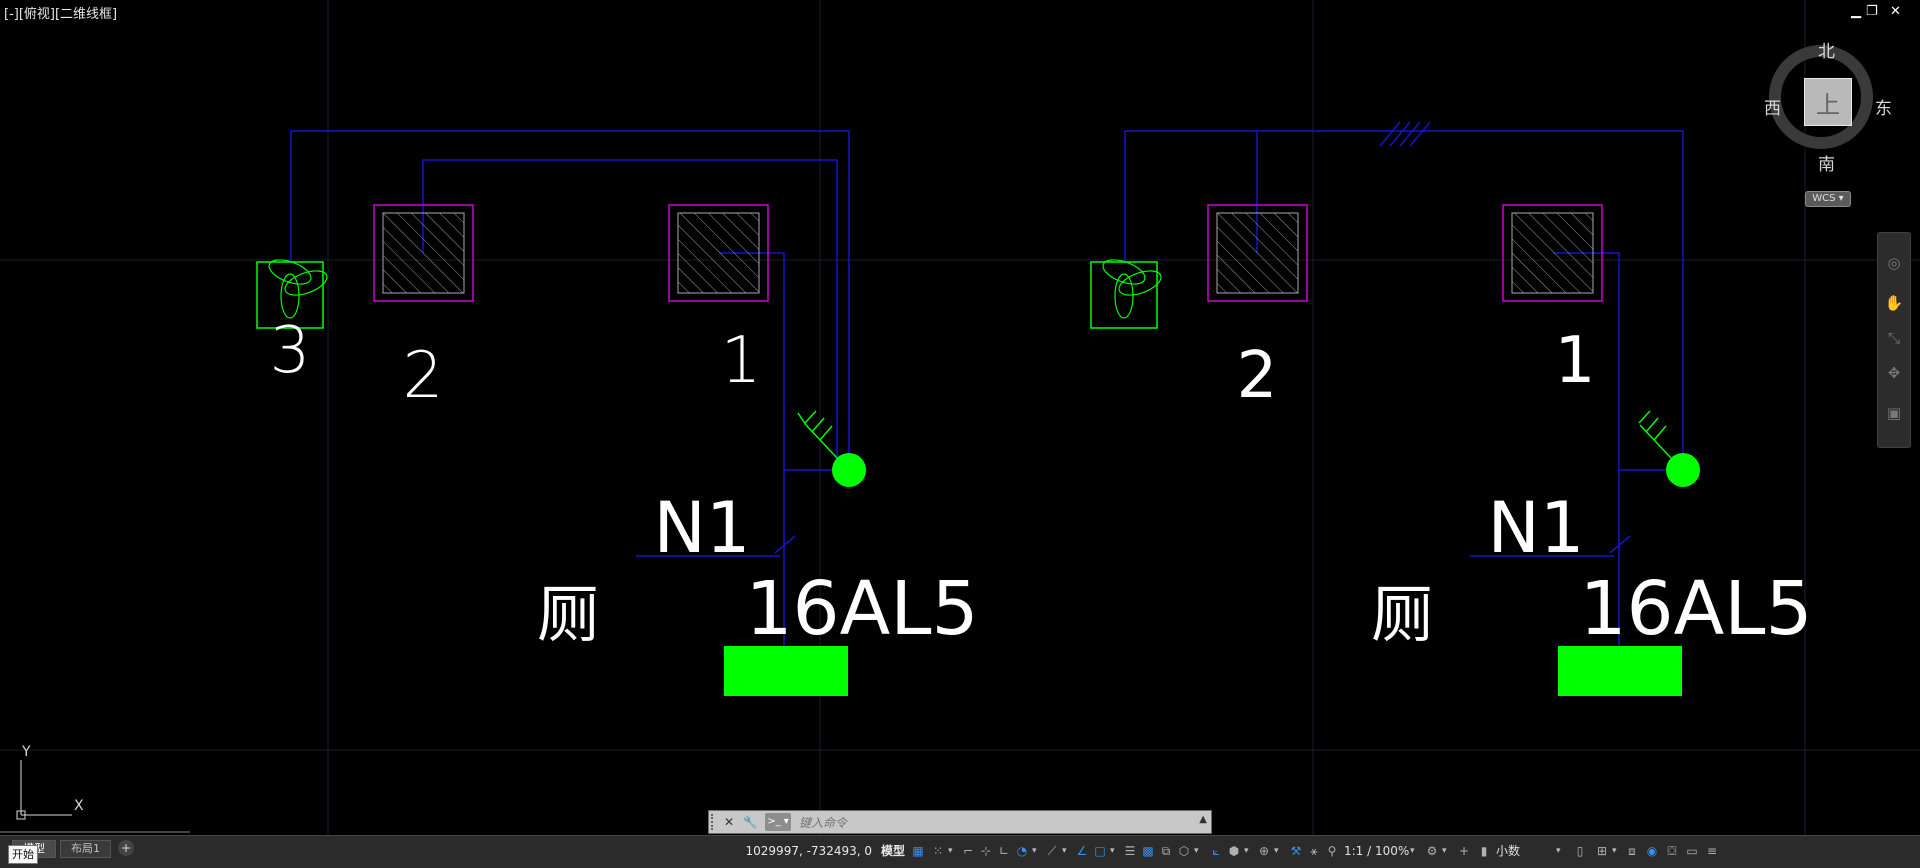 The width and height of the screenshot is (1920, 868). Describe the element at coordinates (1552, 253) in the screenshot. I see `right-fixture-1-icon` at that location.